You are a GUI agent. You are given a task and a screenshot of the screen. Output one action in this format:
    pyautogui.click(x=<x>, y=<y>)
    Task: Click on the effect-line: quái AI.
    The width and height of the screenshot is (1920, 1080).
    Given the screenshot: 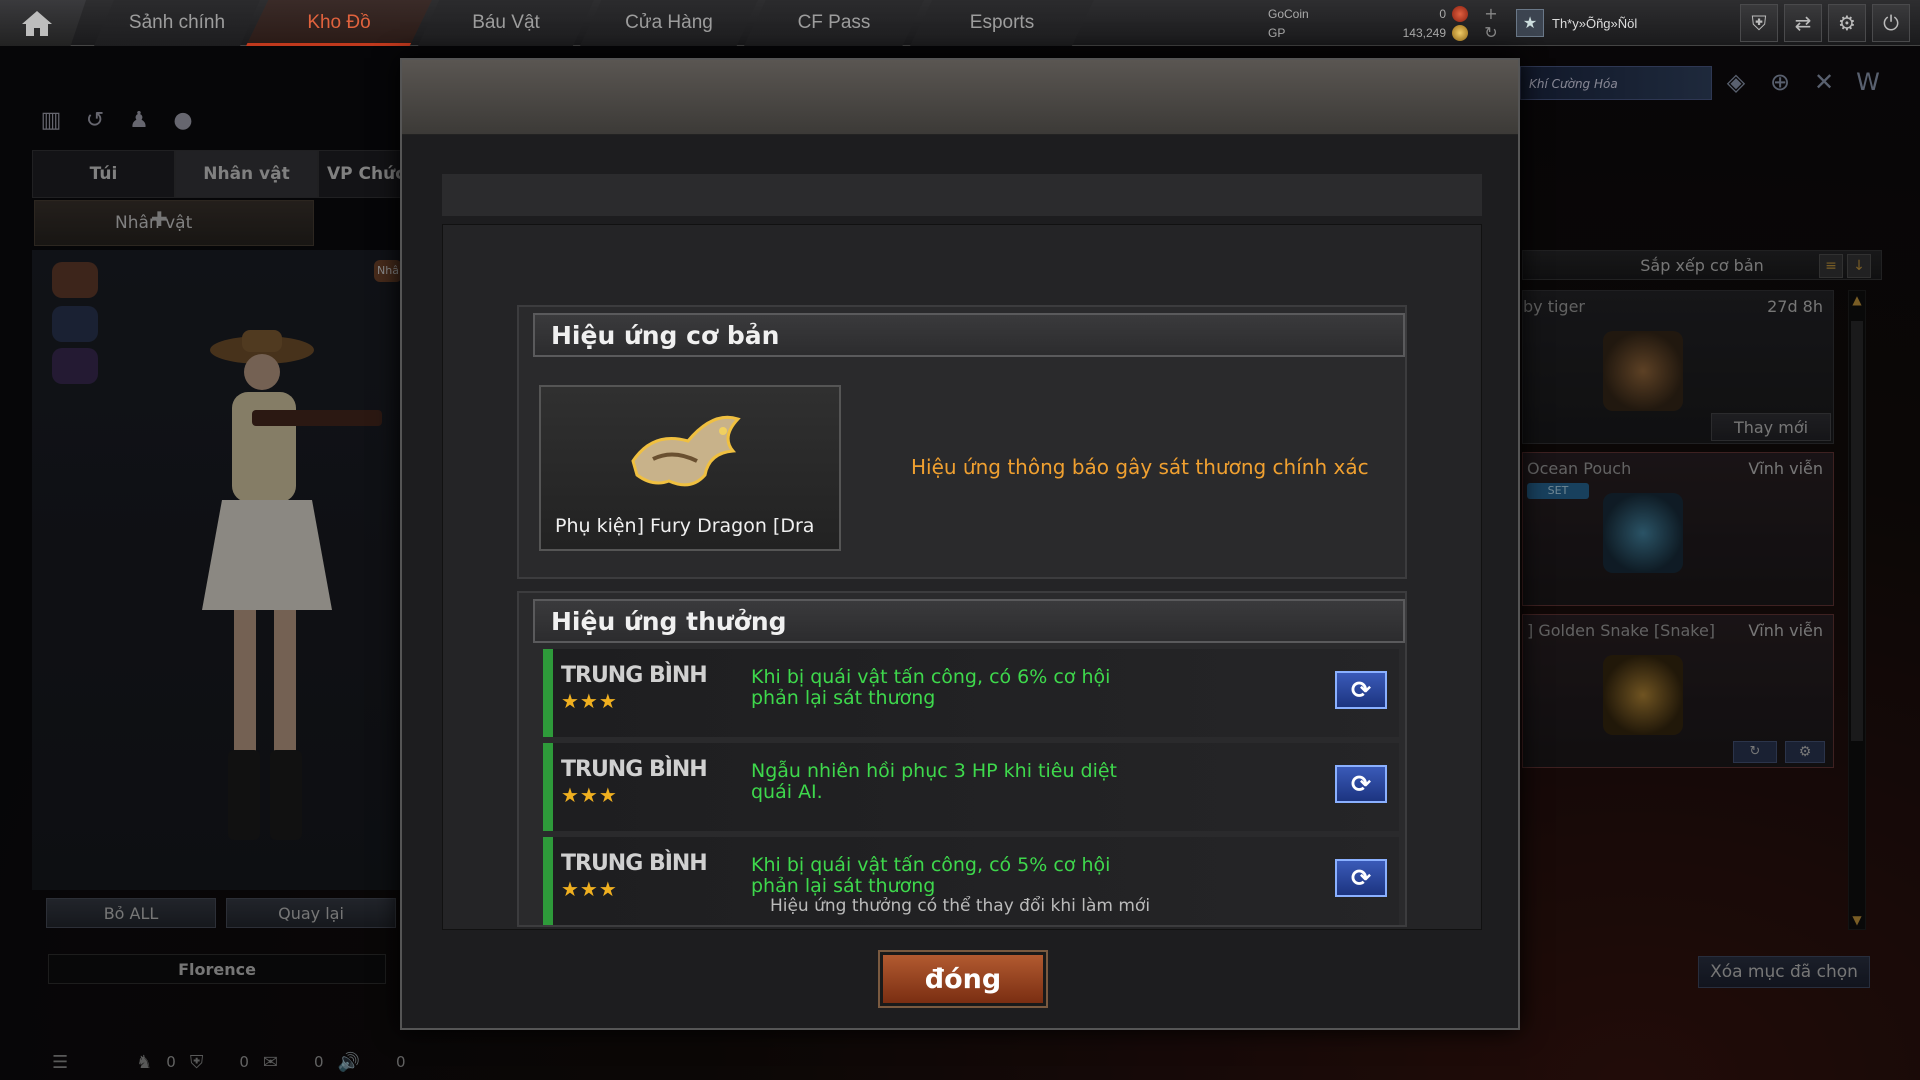 What is the action you would take?
    pyautogui.click(x=787, y=792)
    